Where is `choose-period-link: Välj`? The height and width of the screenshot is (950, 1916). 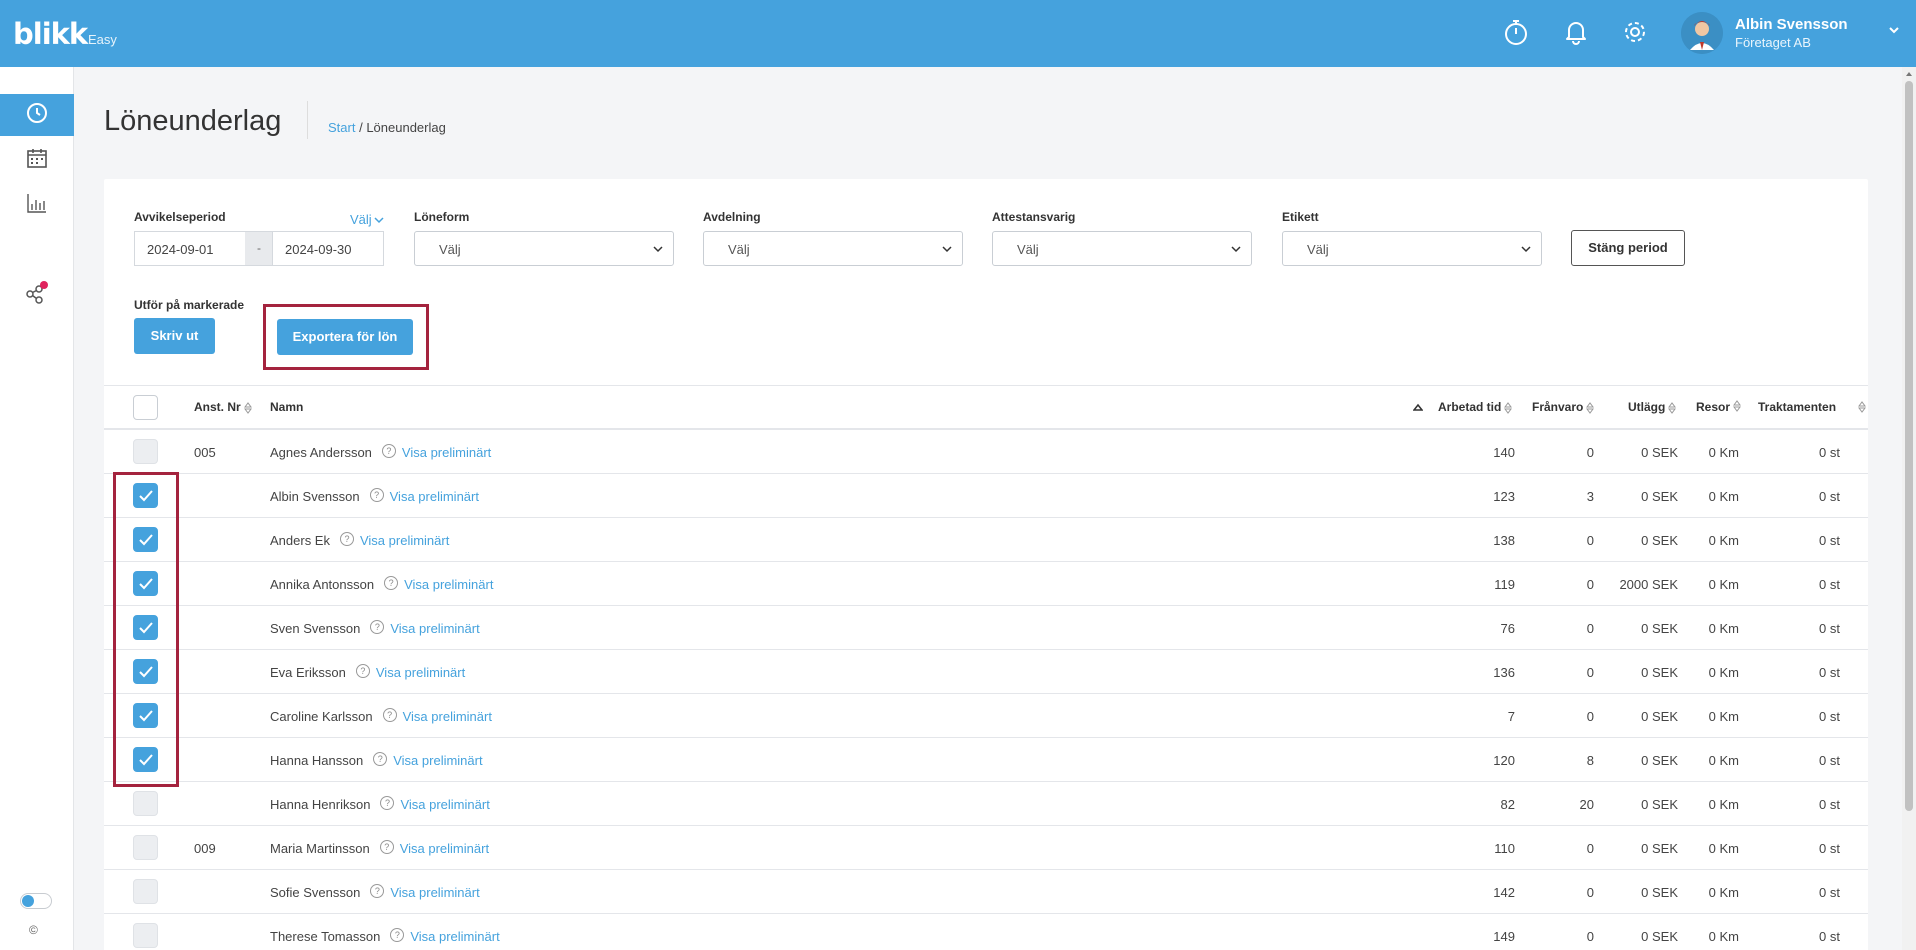 choose-period-link: Välj is located at coordinates (367, 219).